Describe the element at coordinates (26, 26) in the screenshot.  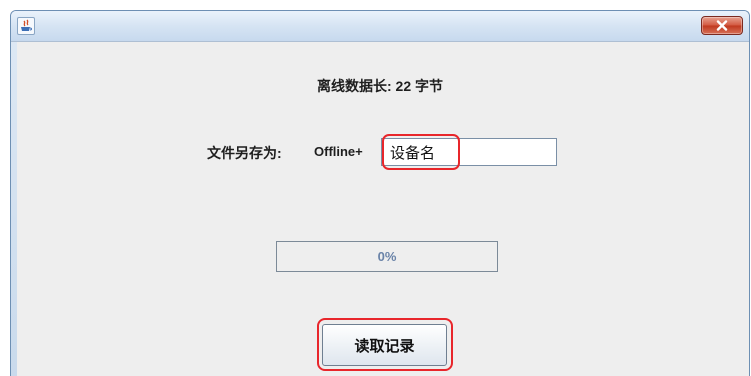
I see `java-icon` at that location.